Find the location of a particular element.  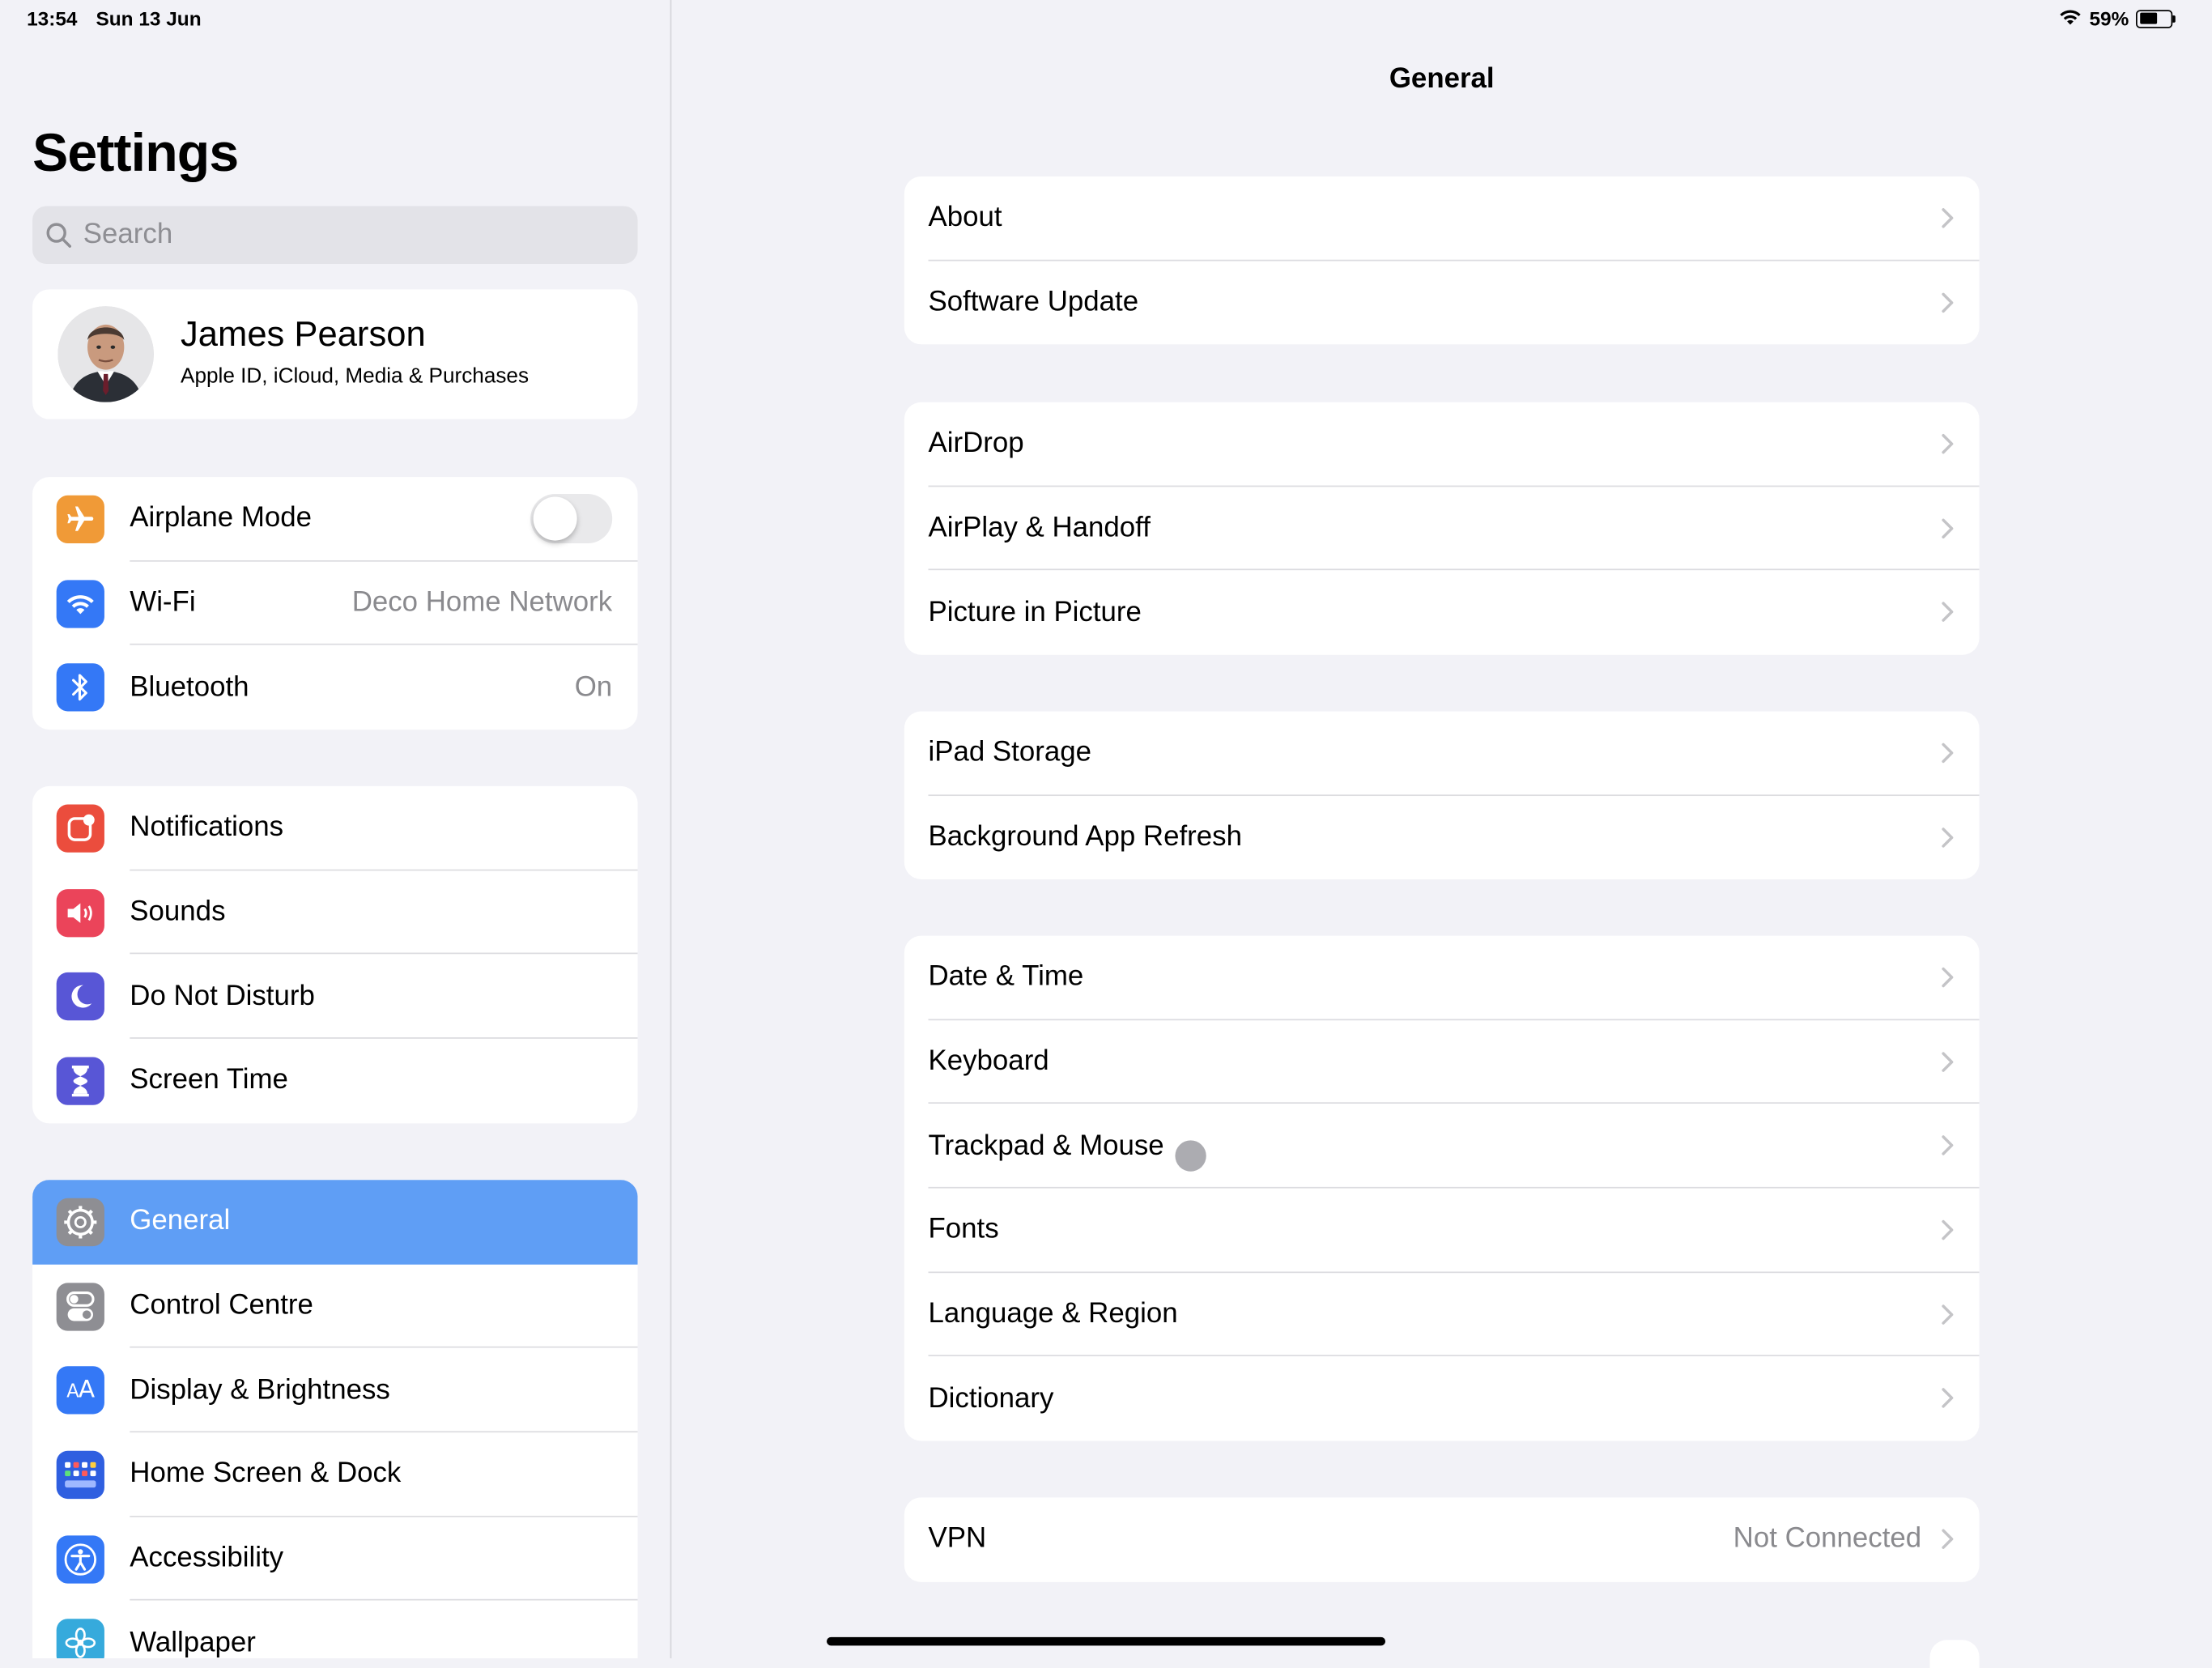

notifications-icon is located at coordinates (80, 829).